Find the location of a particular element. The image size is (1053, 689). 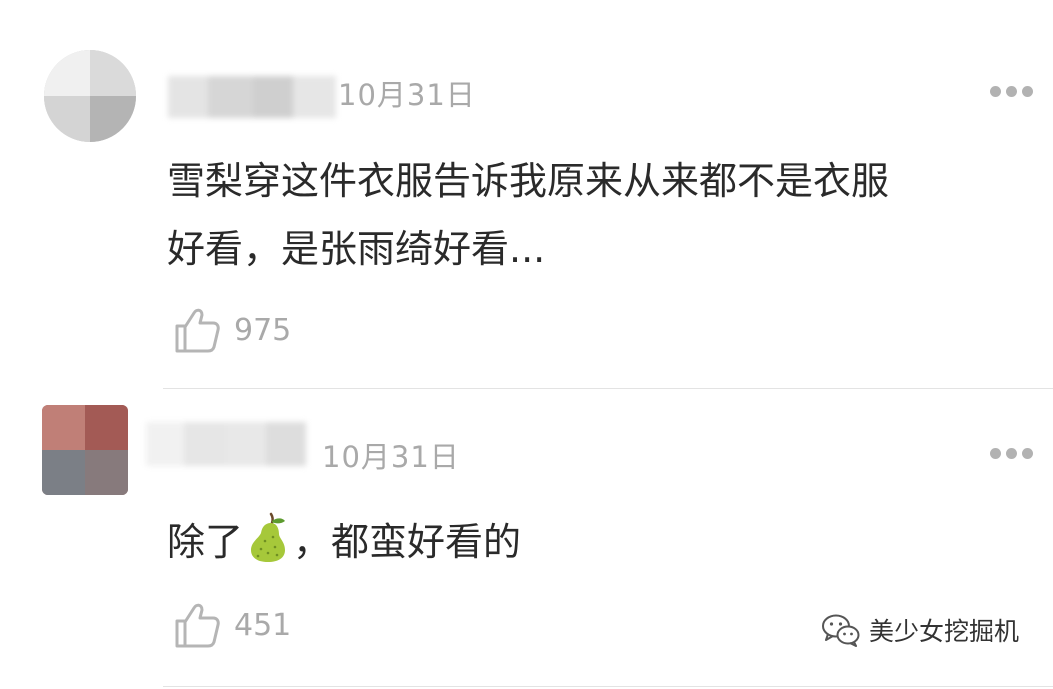

like-count: 975 is located at coordinates (263, 330).